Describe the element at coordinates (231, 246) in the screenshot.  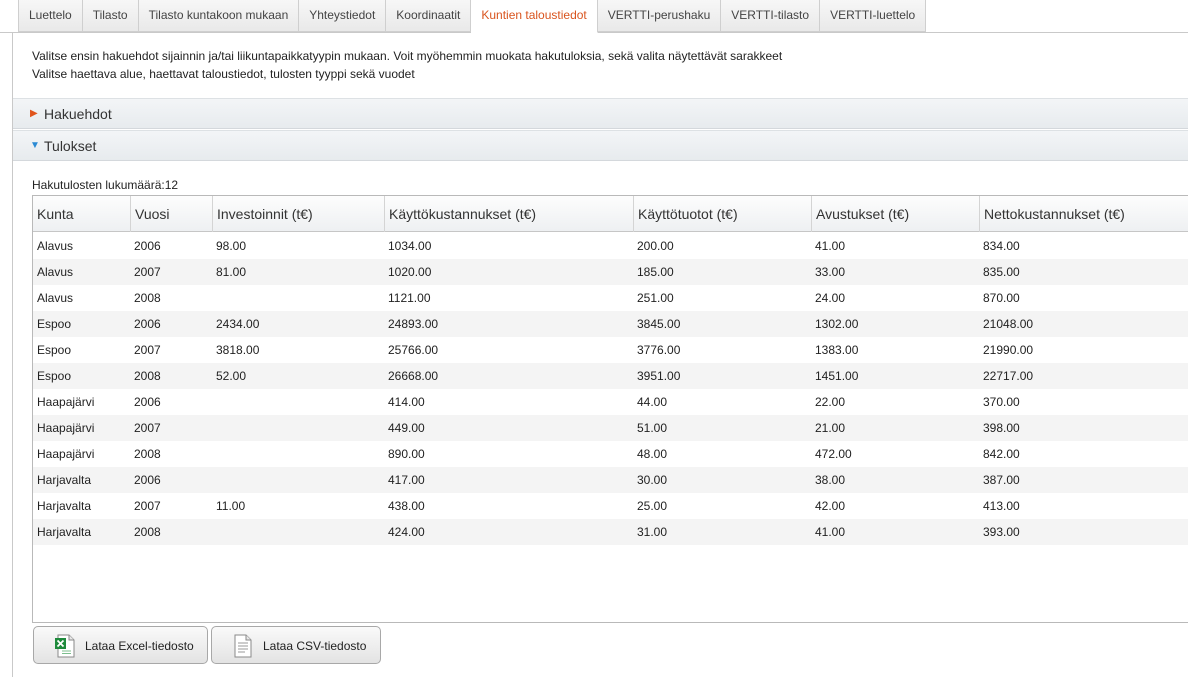
I see `table-cell: 98.00` at that location.